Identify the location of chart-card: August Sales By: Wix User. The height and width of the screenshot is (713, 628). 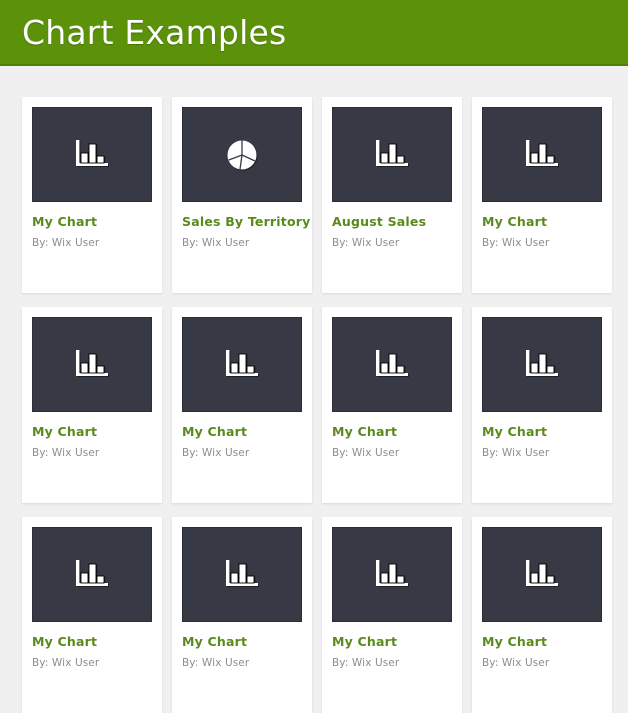
(392, 195).